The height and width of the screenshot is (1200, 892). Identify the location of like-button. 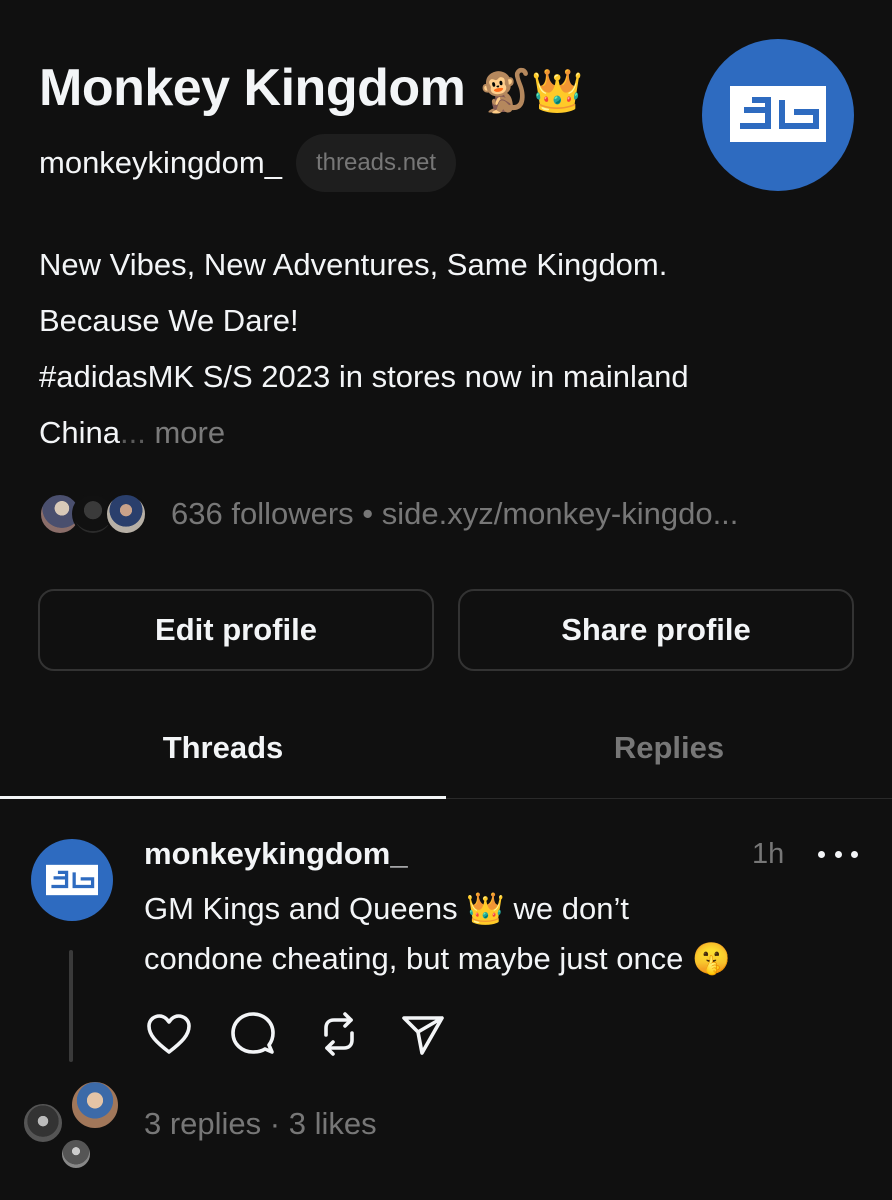
(169, 1034).